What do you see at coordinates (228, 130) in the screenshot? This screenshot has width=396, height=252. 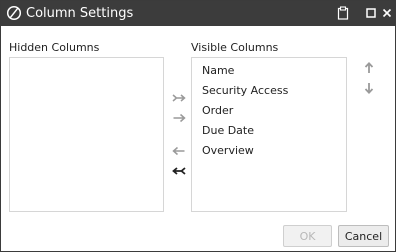 I see `list-item: Due Date` at bounding box center [228, 130].